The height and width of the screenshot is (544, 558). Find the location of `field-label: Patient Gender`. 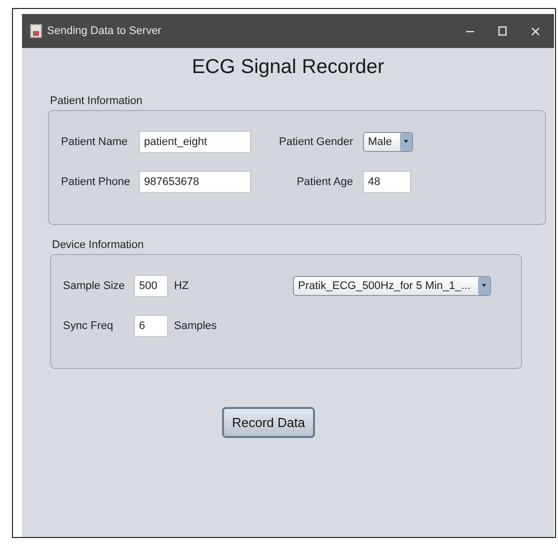

field-label: Patient Gender is located at coordinates (316, 142).